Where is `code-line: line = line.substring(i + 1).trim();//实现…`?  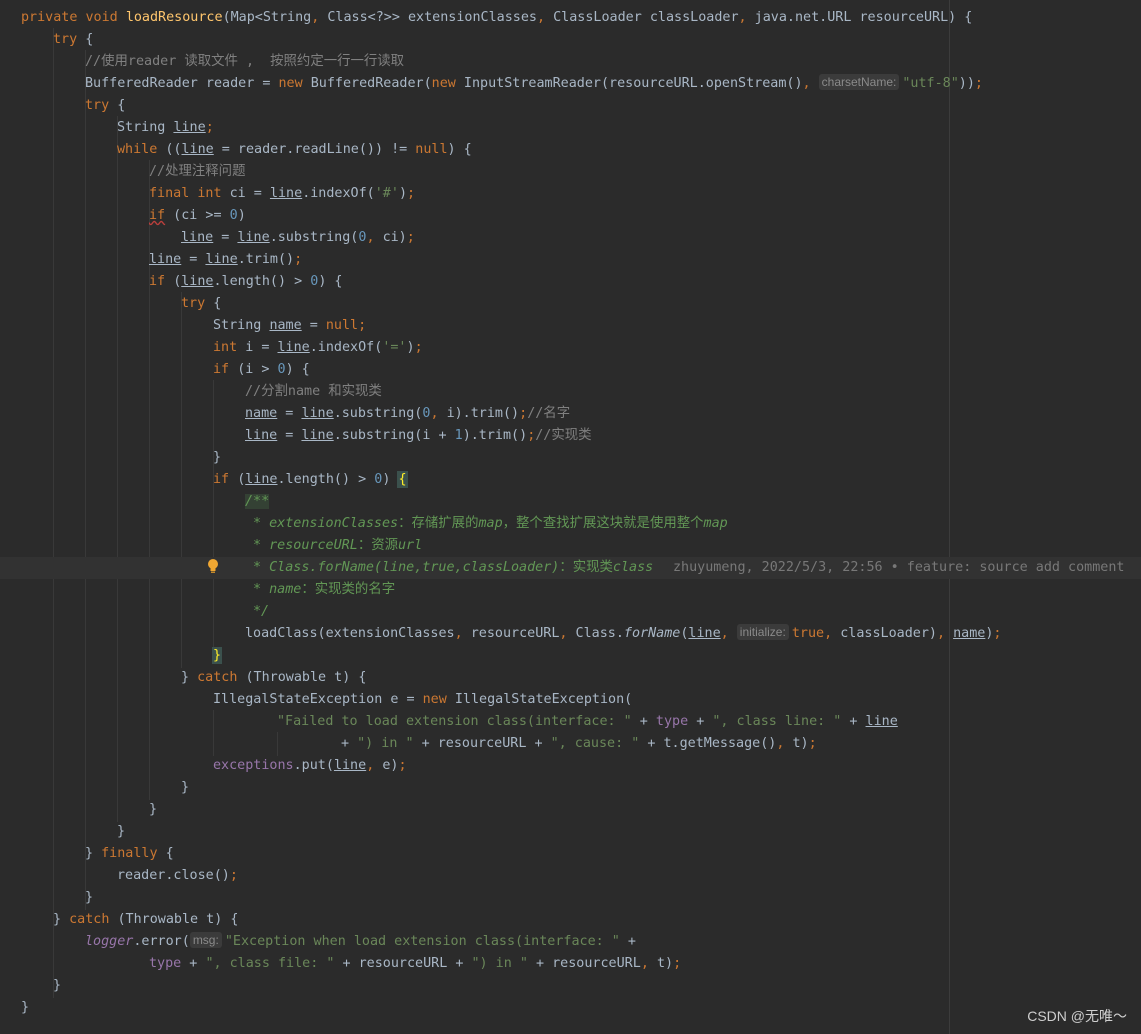
code-line: line = line.substring(i + 1).trim();//实现… is located at coordinates (693, 436).